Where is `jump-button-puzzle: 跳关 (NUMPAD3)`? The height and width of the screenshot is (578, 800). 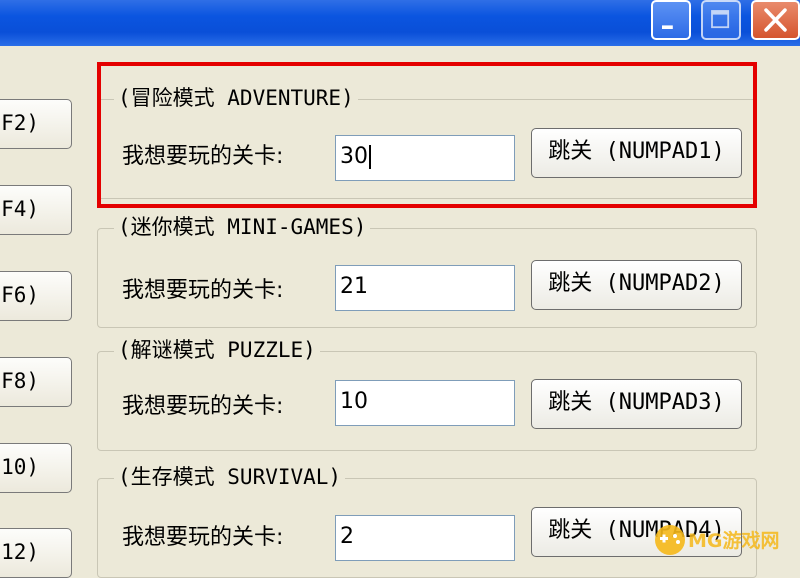
jump-button-puzzle: 跳关 (NUMPAD3) is located at coordinates (636, 404).